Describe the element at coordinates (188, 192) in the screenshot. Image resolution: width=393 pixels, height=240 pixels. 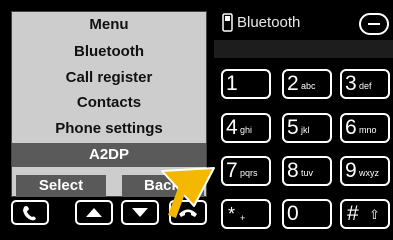
I see `pointer-arrow-icon` at that location.